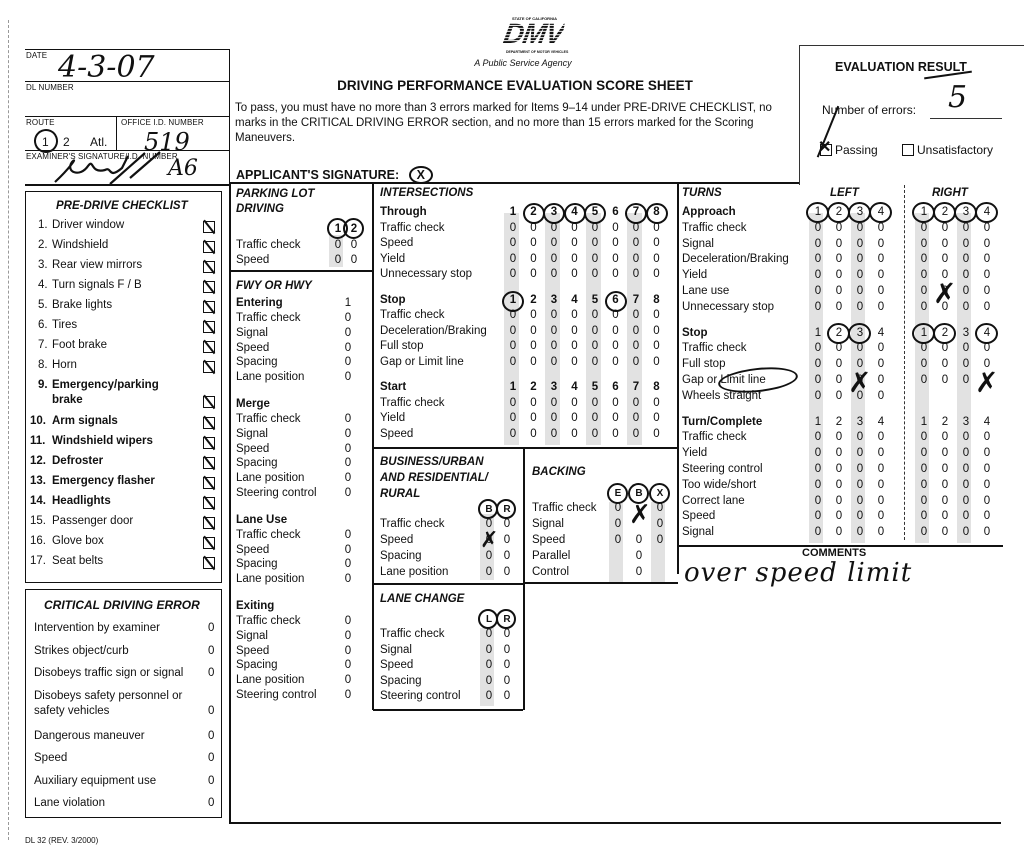  What do you see at coordinates (123, 524) in the screenshot?
I see `checklist-item: 15. Passenger door` at bounding box center [123, 524].